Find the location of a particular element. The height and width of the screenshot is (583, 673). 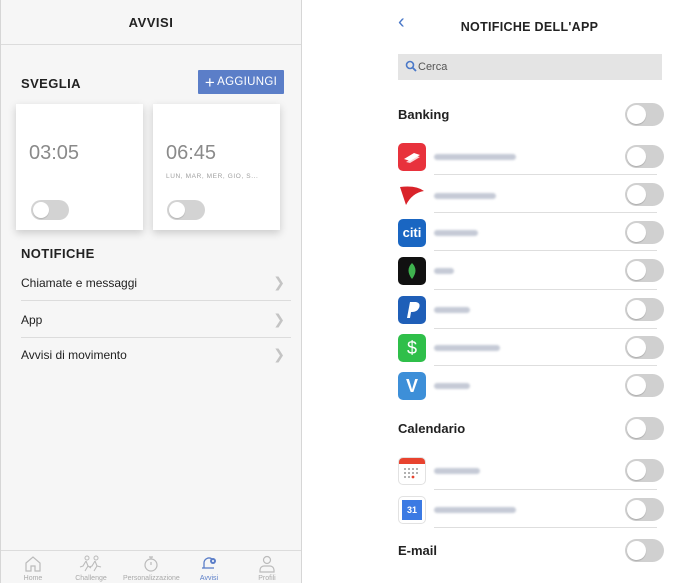

tab-personalization: Personalizzazione is located at coordinates (151, 568).